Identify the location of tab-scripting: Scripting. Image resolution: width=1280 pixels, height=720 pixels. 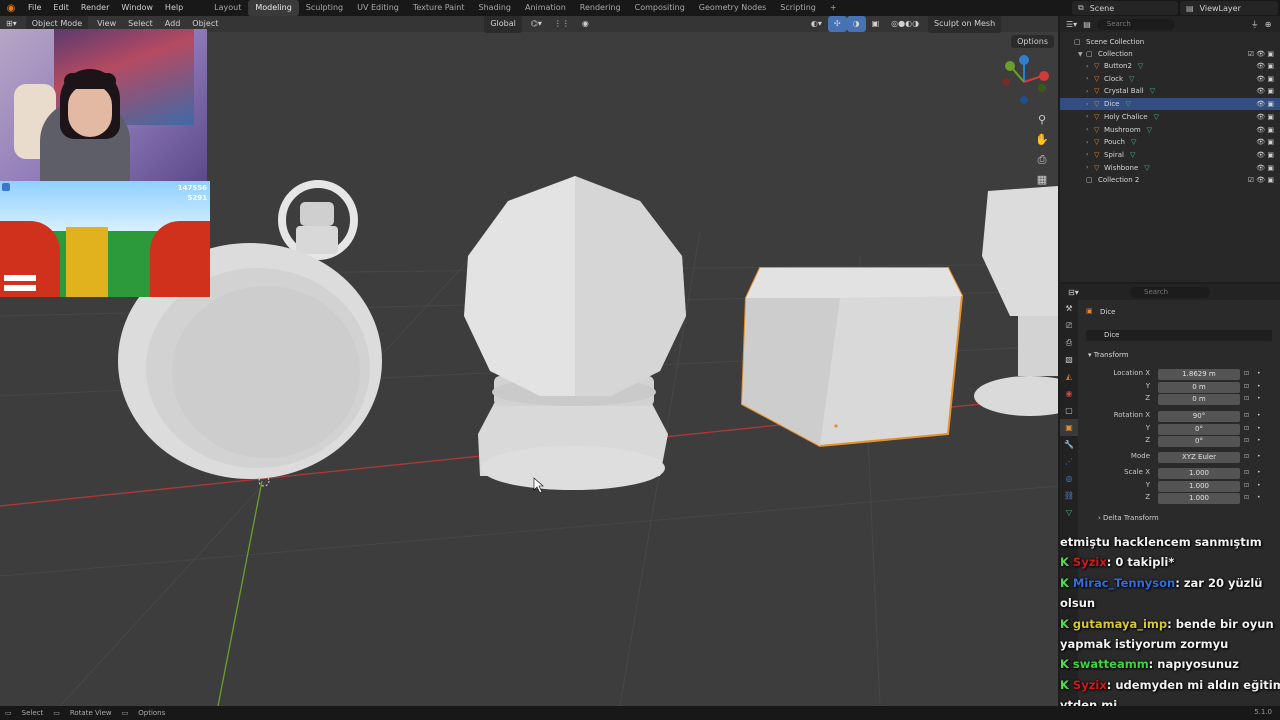
(798, 8).